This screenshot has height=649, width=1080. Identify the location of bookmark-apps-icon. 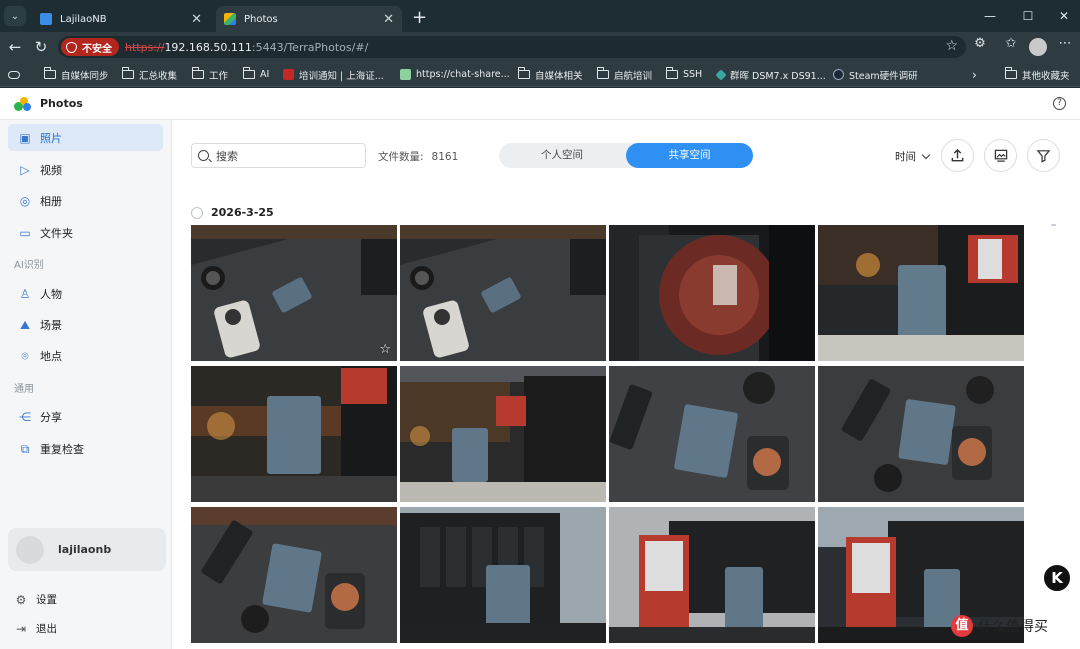
(16, 74).